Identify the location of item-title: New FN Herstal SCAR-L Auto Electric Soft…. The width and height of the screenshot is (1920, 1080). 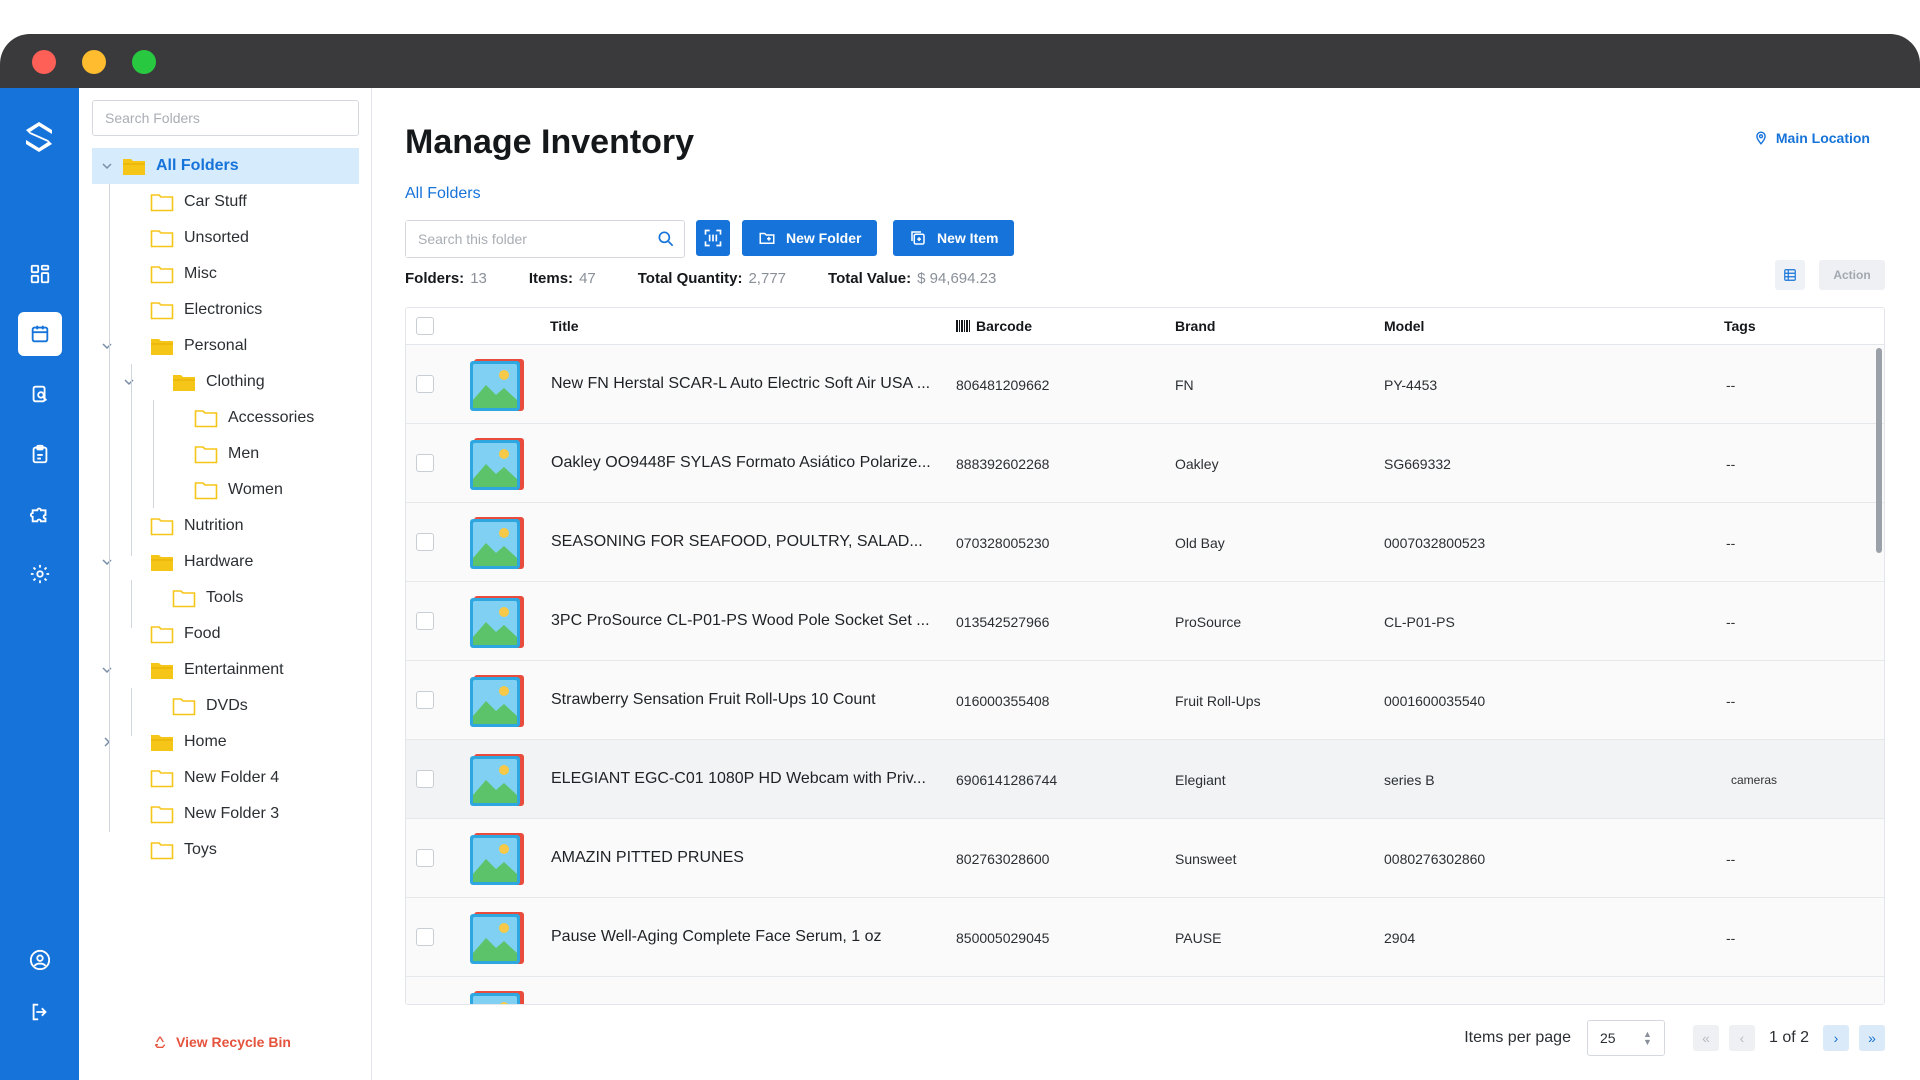
(748, 384).